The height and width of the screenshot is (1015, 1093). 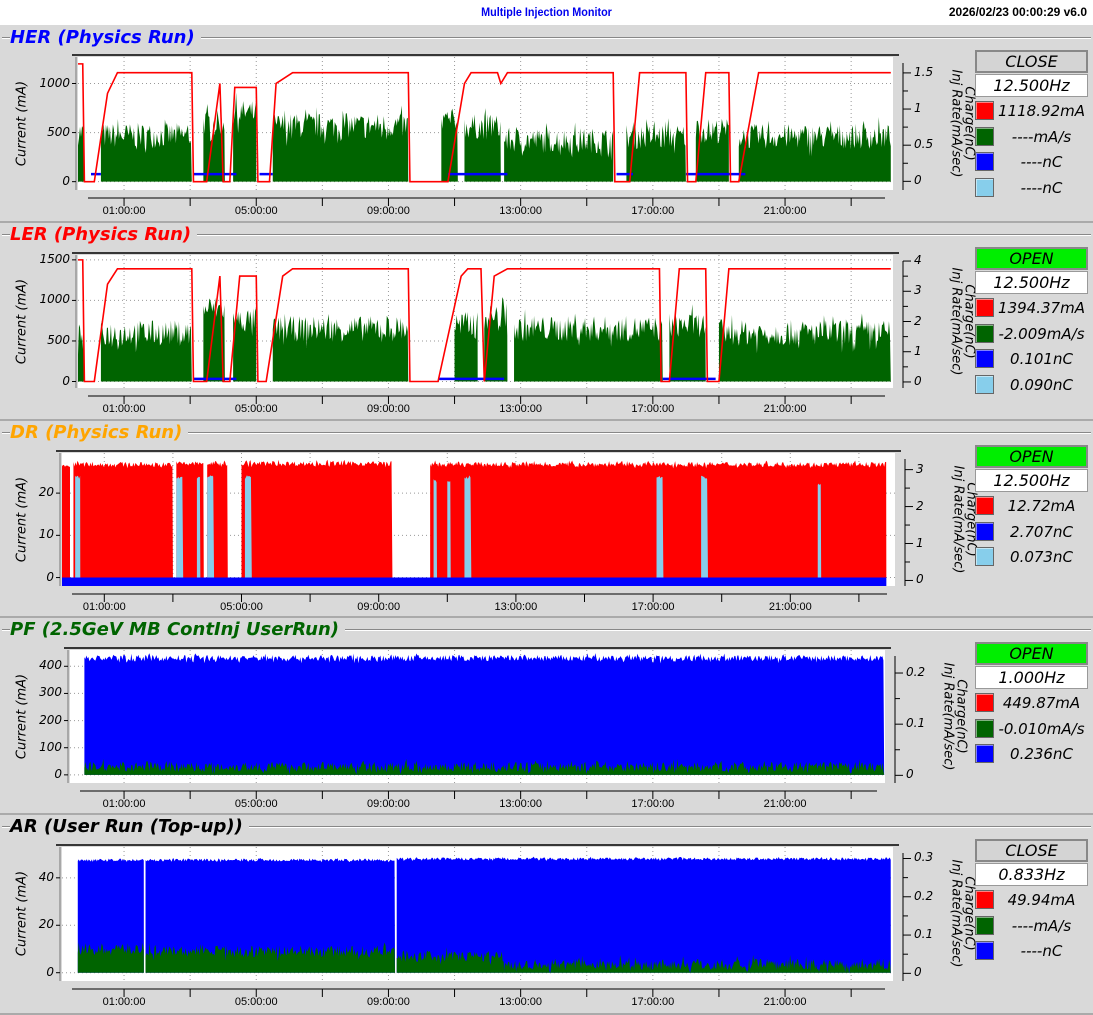 What do you see at coordinates (1017, 12) in the screenshot?
I see `timestamp: 2026/02/23 00:00:29 v6.0` at bounding box center [1017, 12].